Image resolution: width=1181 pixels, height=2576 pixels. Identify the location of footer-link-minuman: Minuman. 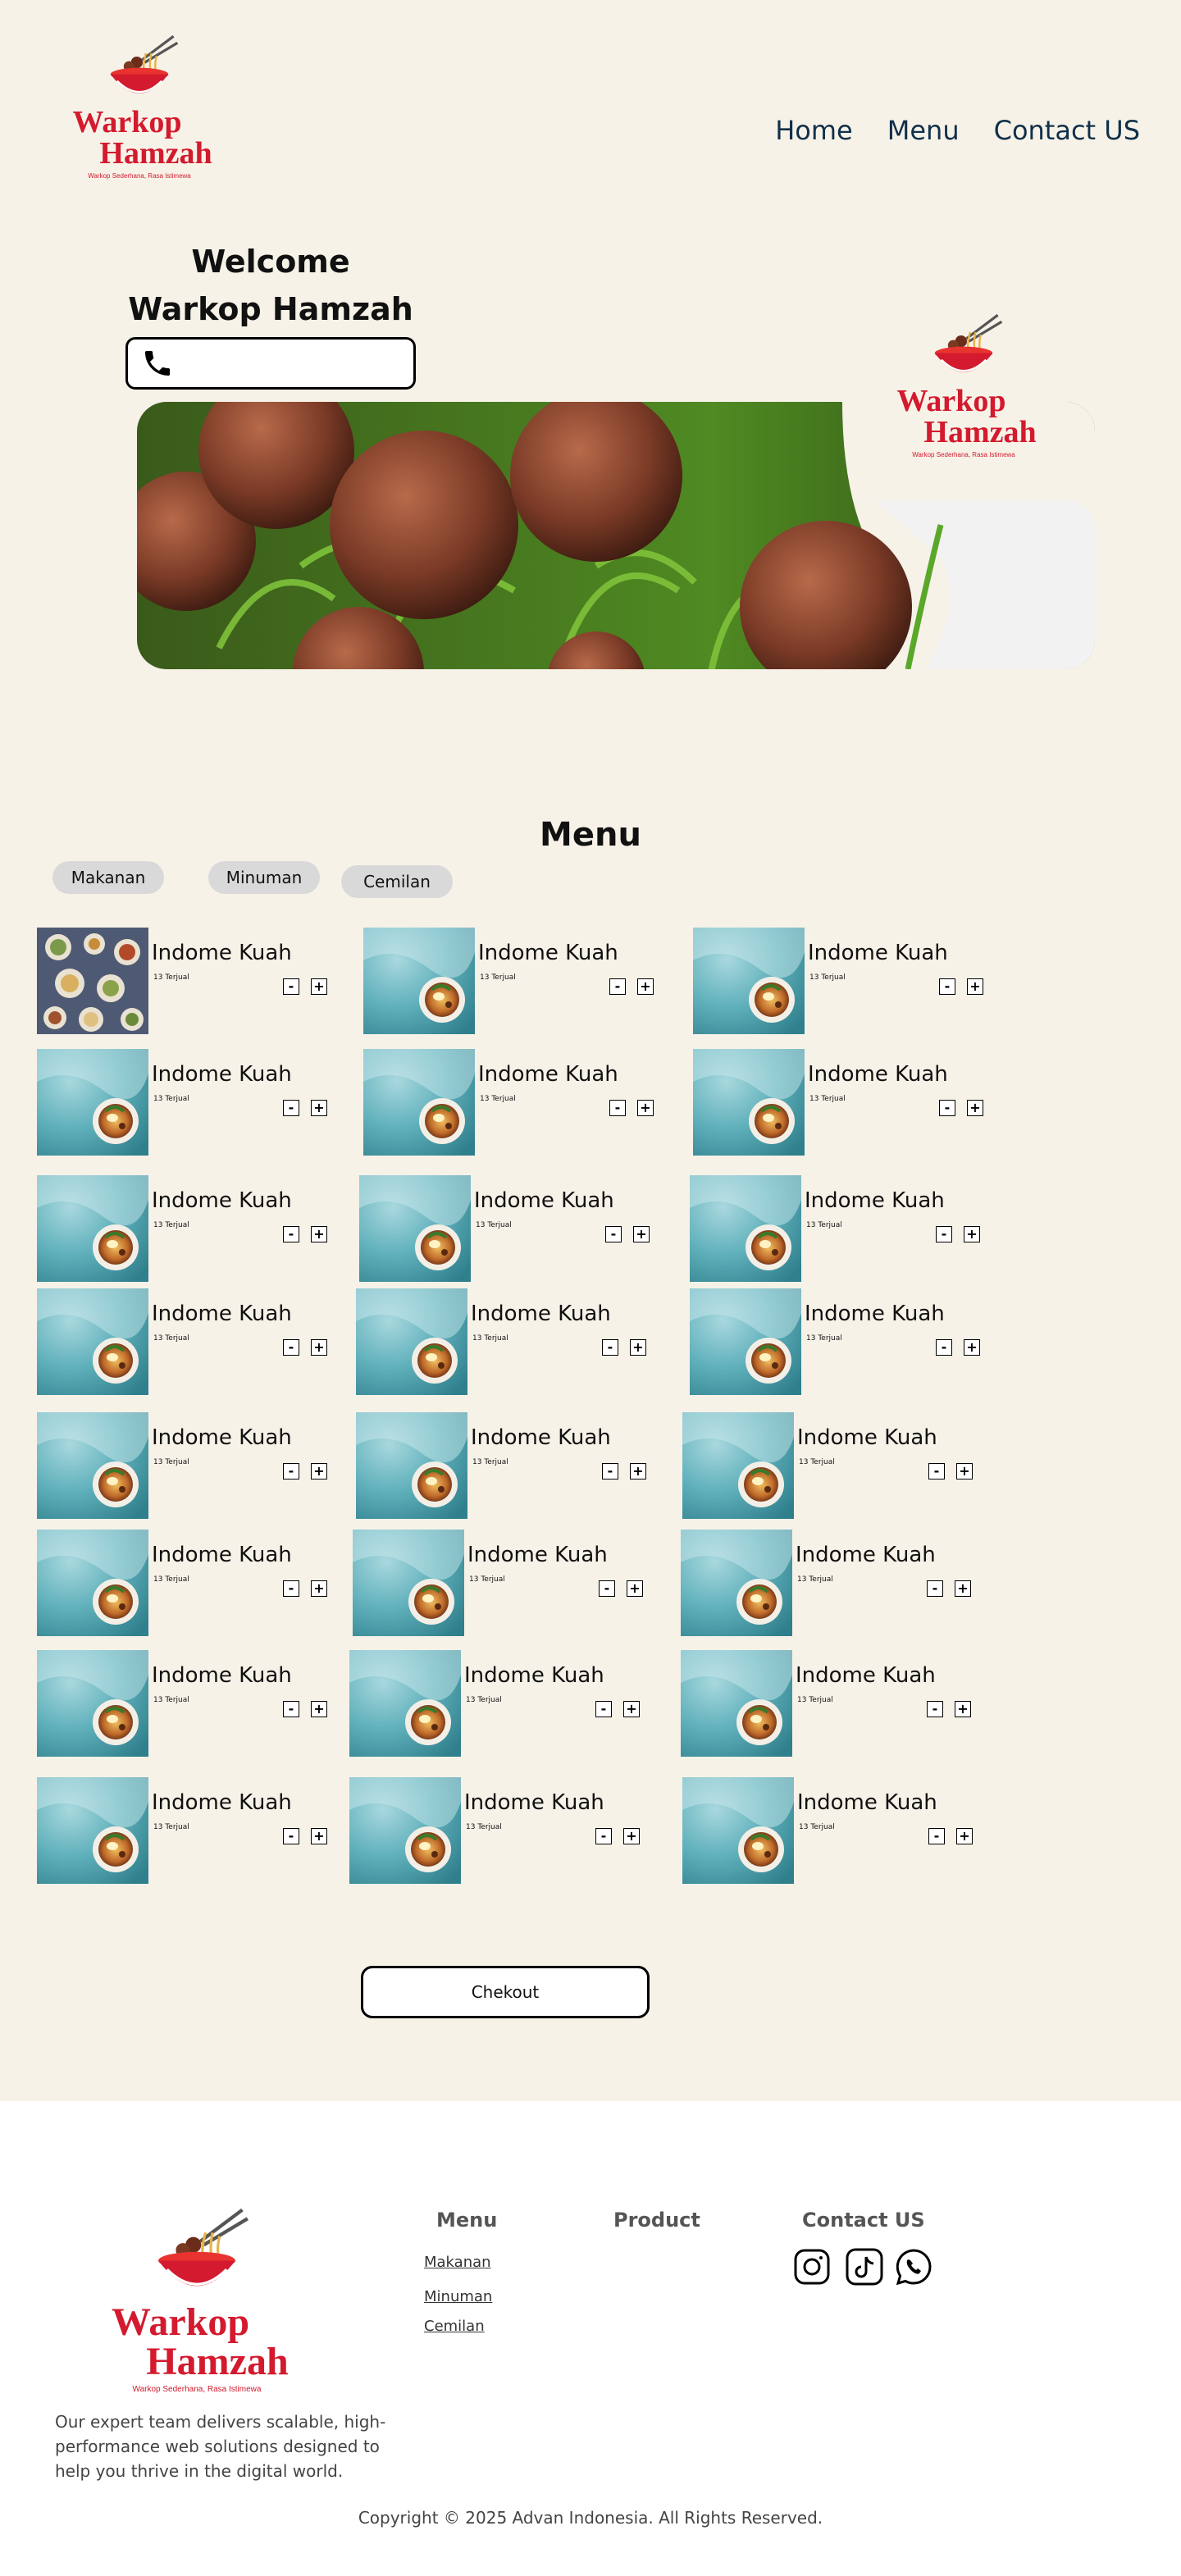
(458, 2296).